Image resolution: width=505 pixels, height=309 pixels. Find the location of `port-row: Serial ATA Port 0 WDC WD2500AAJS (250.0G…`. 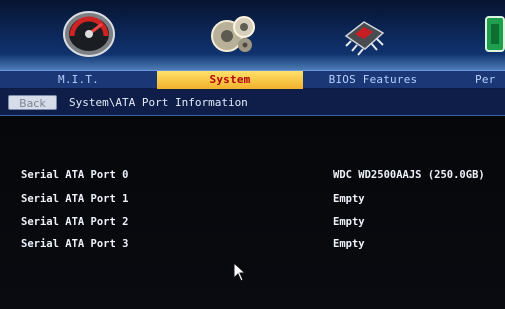

port-row: Serial ATA Port 0 WDC WD2500AAJS (250.0G… is located at coordinates (261, 175).